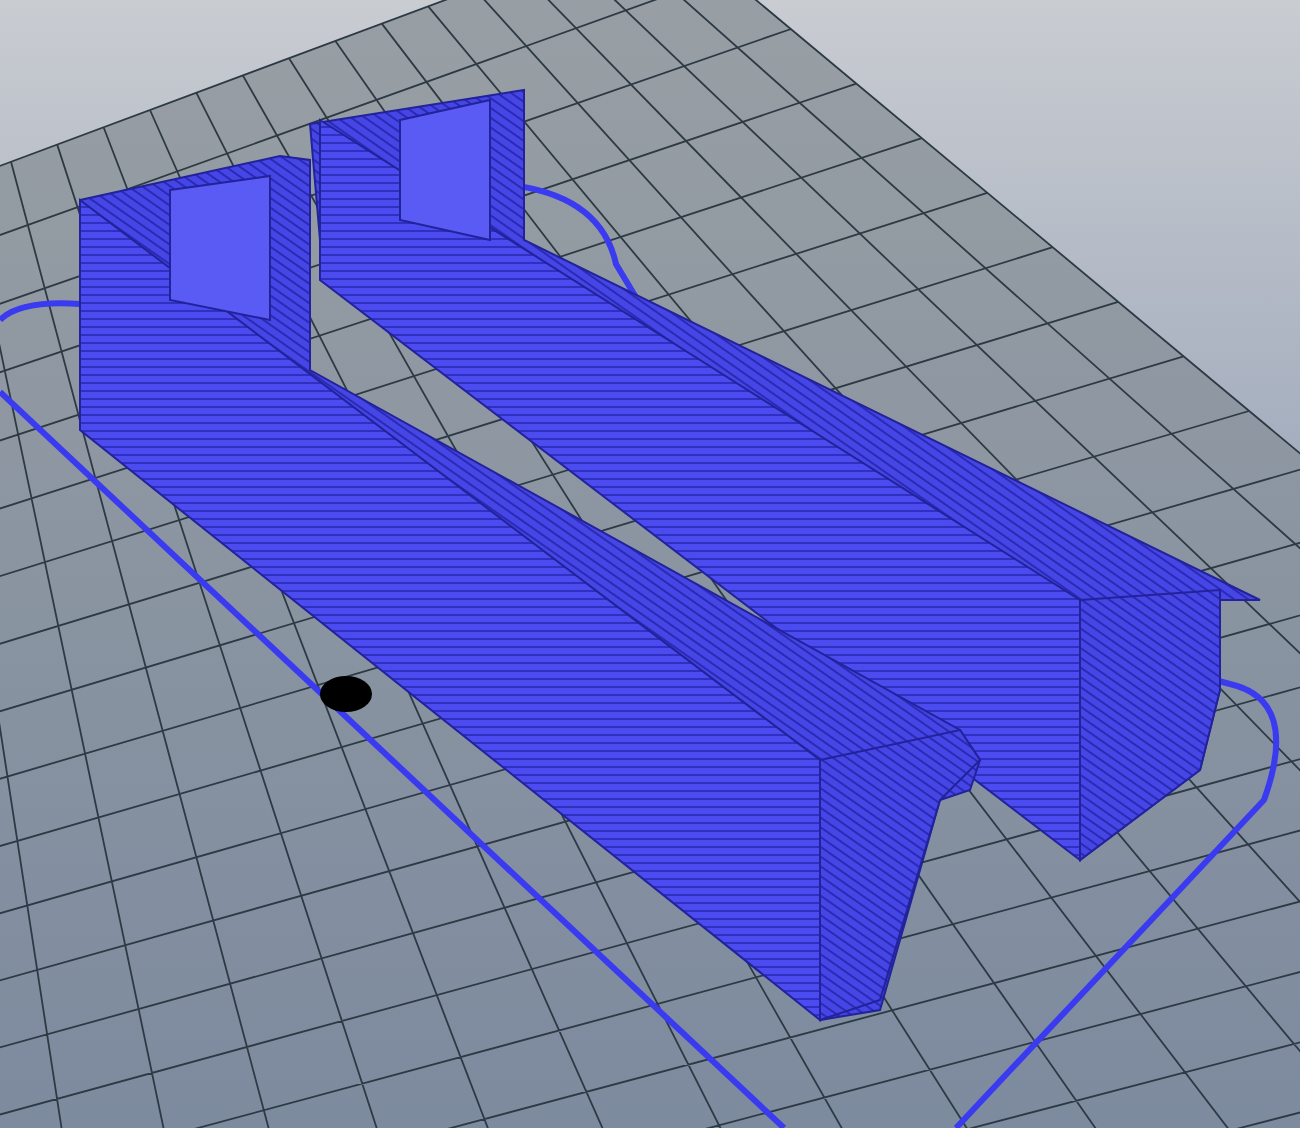  Describe the element at coordinates (346, 694) in the screenshot. I see `origin-marker-icon` at that location.